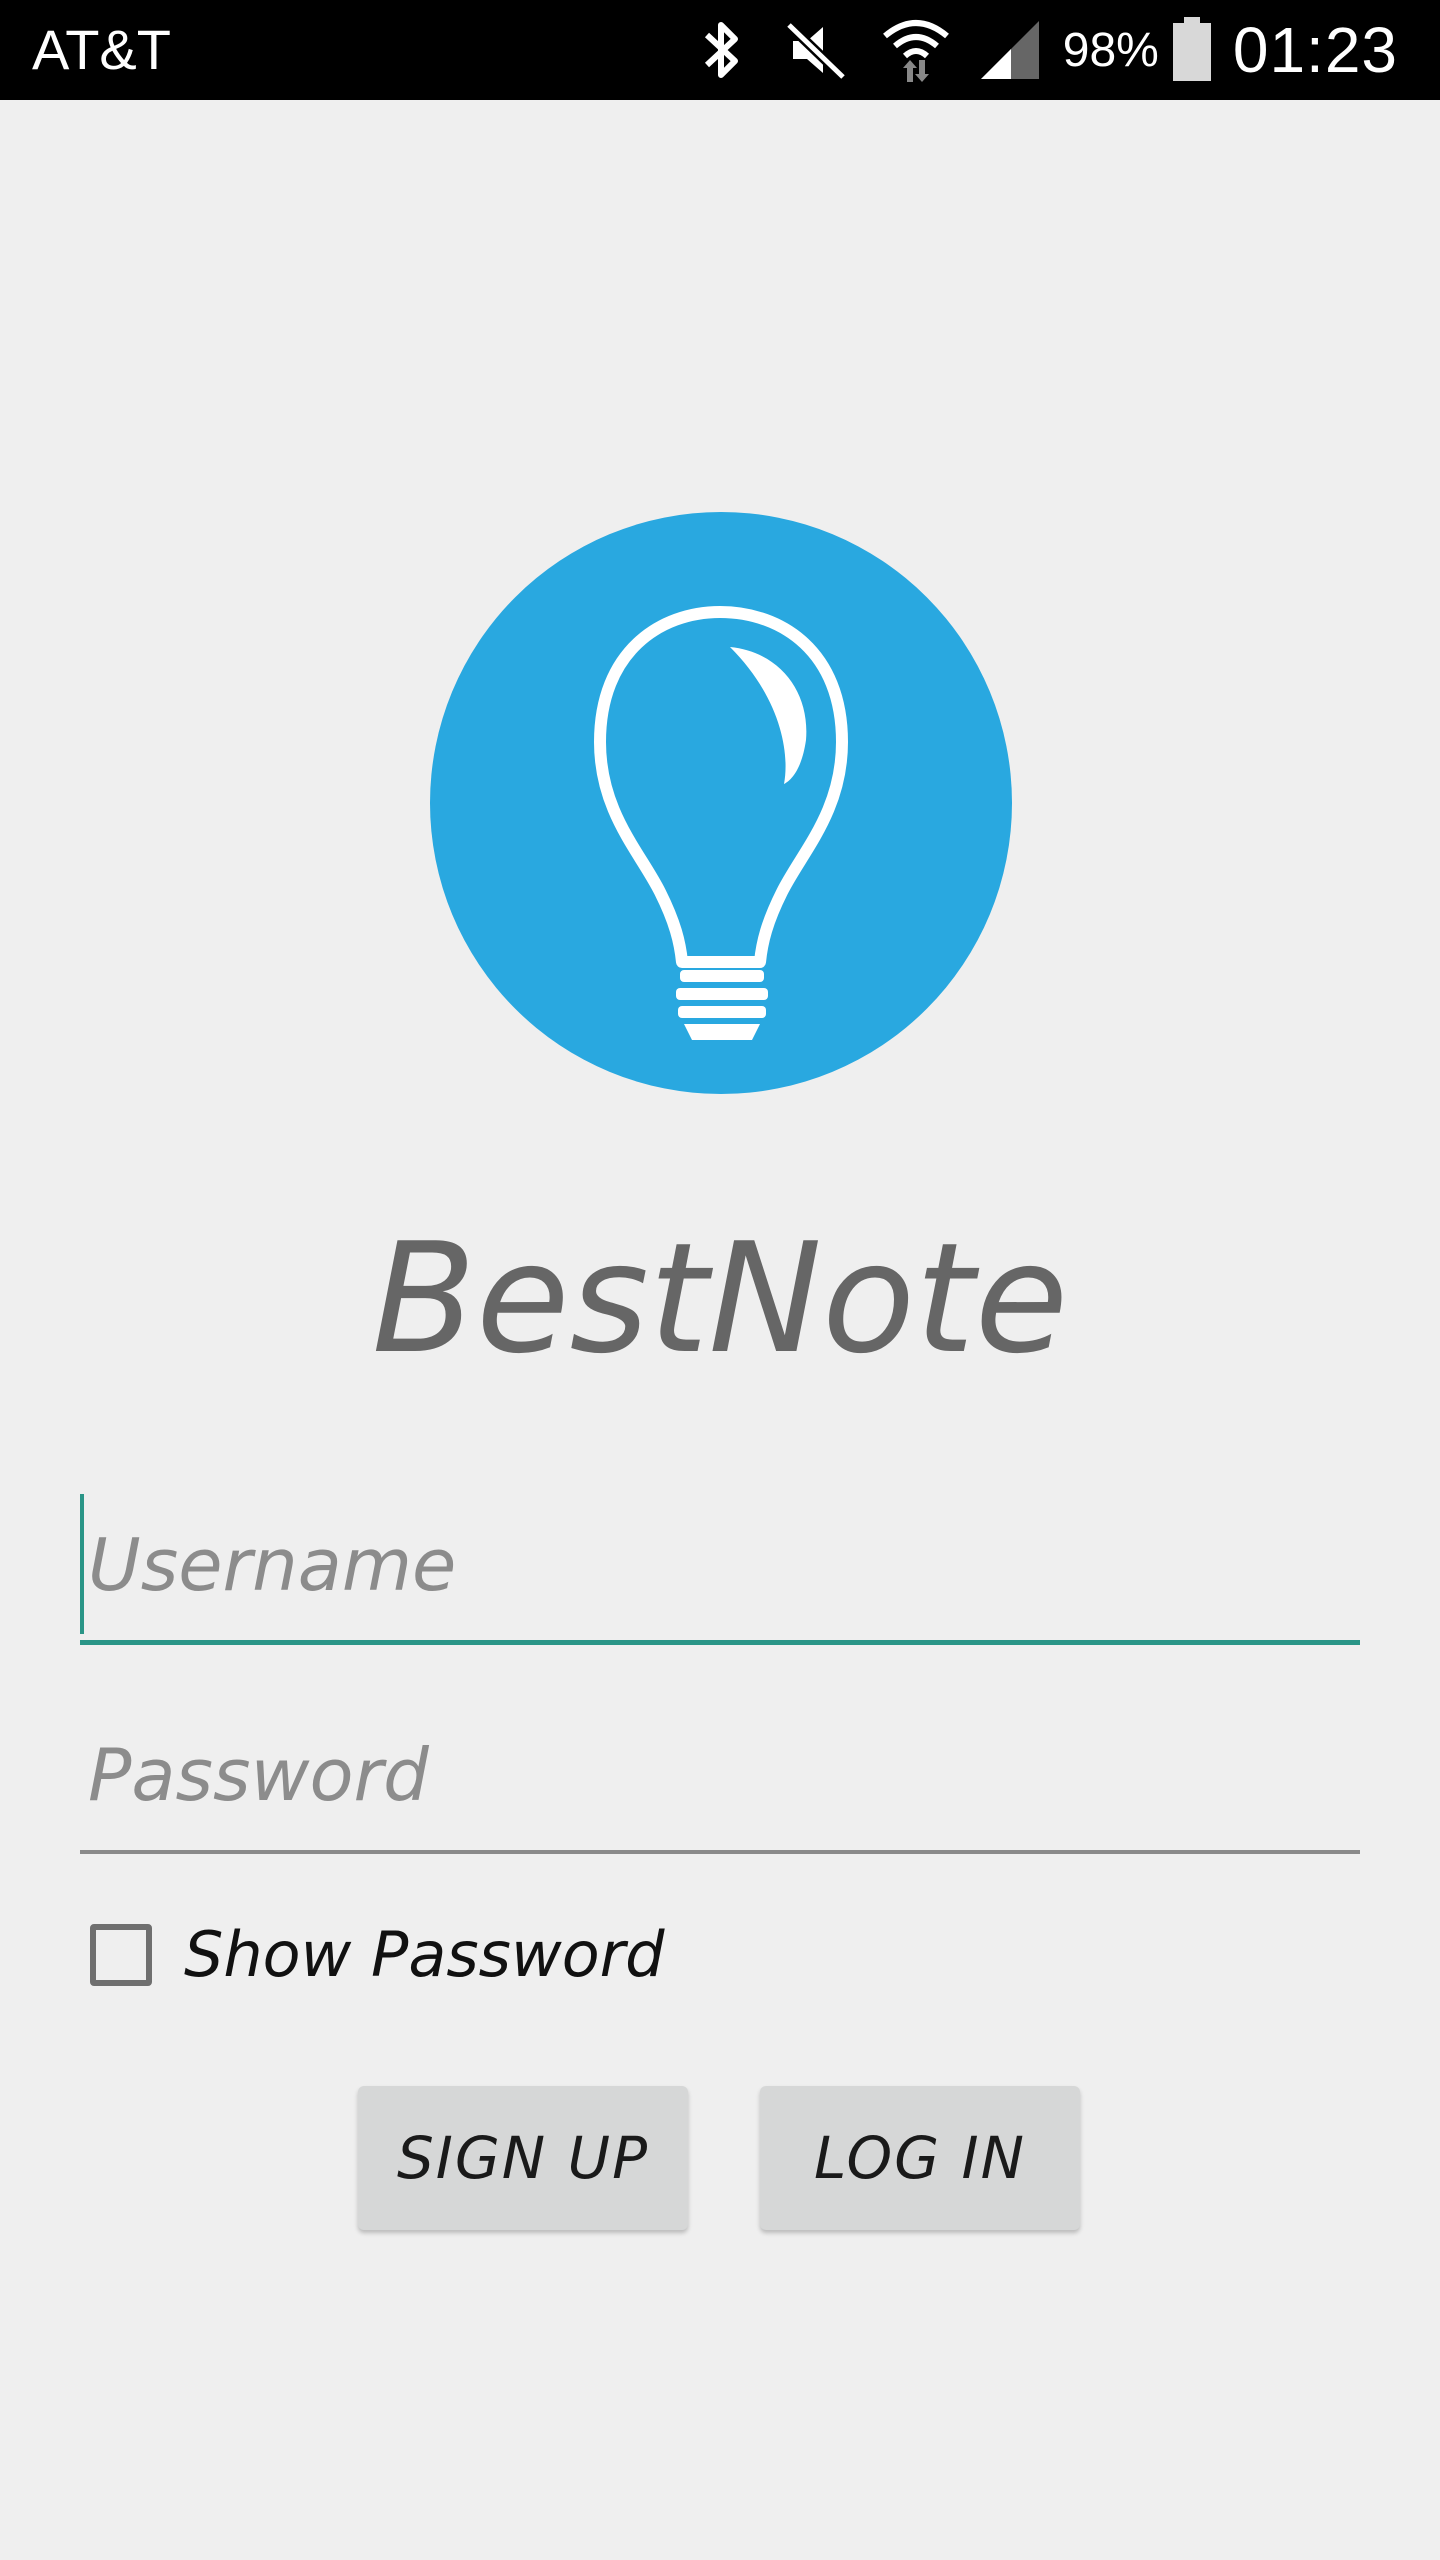 The width and height of the screenshot is (1440, 2560). What do you see at coordinates (720, 1642) in the screenshot?
I see `username-underline` at bounding box center [720, 1642].